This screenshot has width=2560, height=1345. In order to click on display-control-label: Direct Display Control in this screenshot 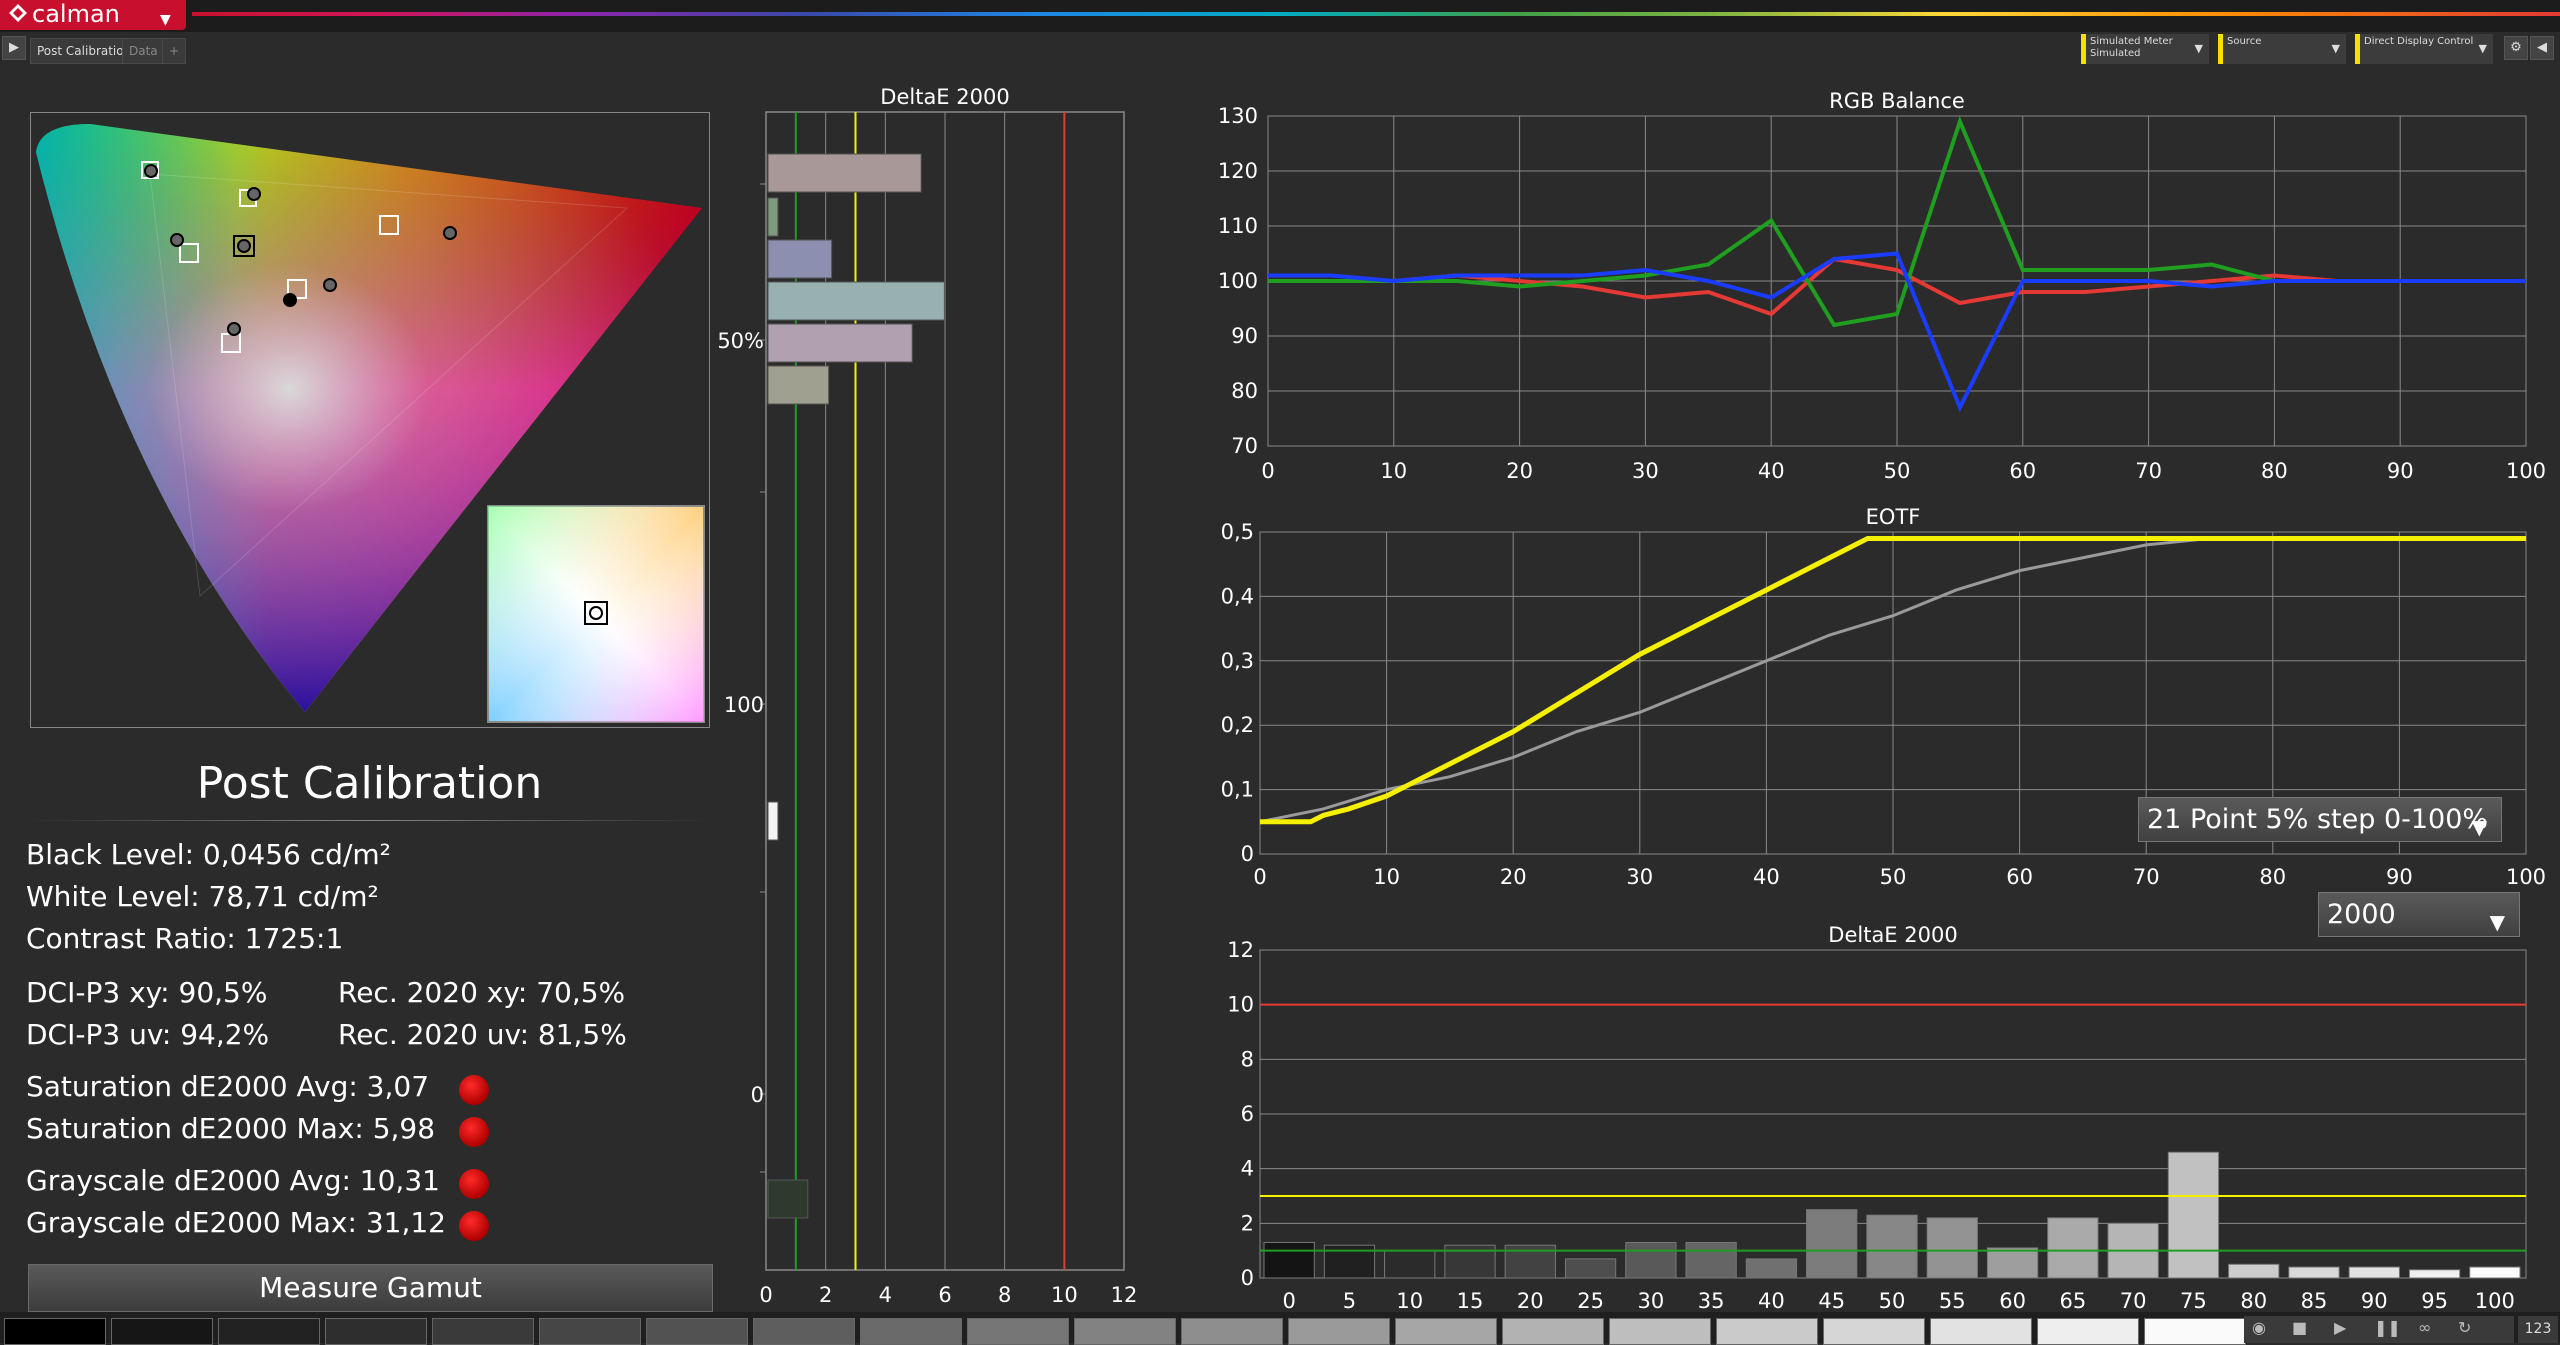, I will do `click(2419, 41)`.